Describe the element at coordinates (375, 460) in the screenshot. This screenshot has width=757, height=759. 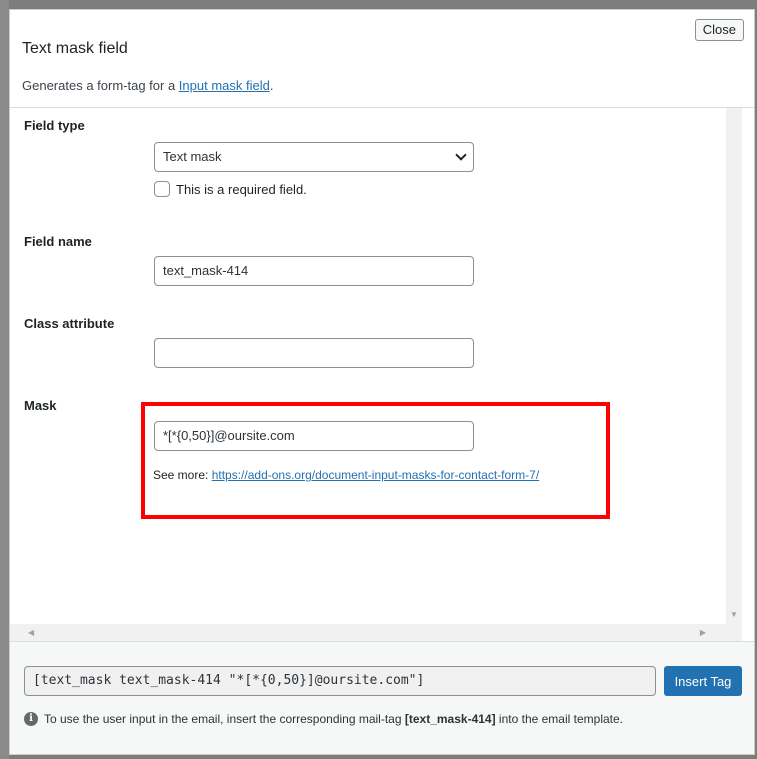
I see `highlight-box` at that location.